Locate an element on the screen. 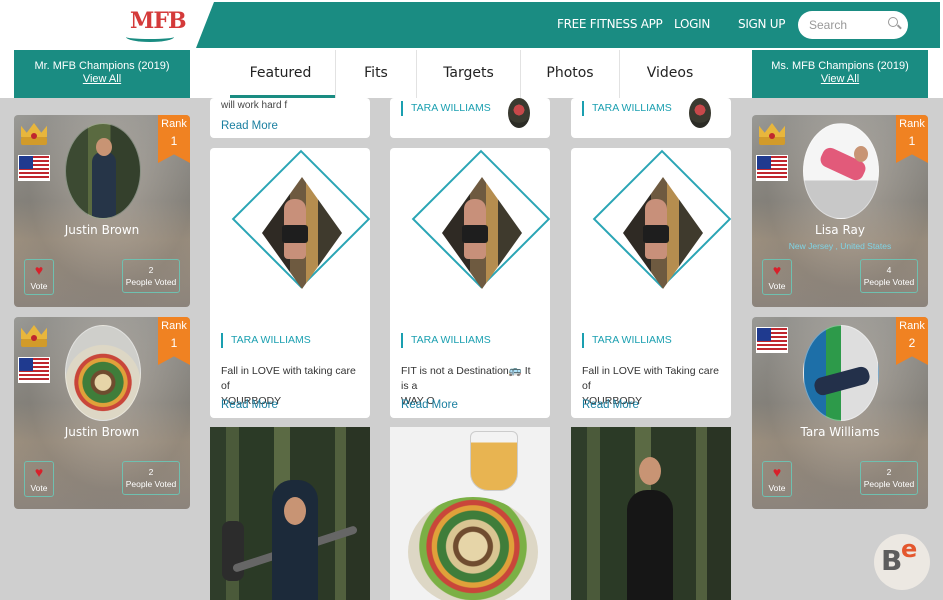 This screenshot has height=600, width=943. search-placeholder: Search is located at coordinates (828, 25).